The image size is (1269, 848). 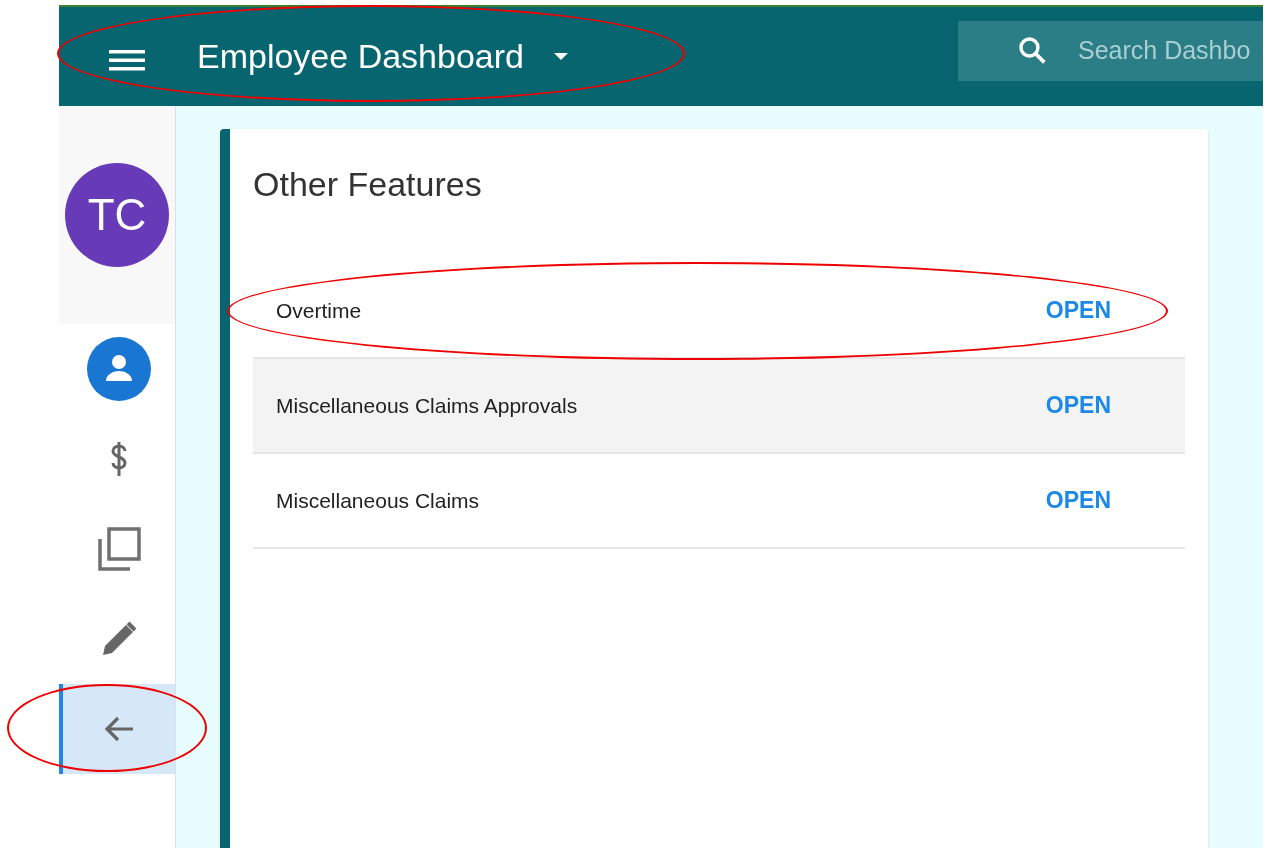 What do you see at coordinates (127, 59) in the screenshot?
I see `menu-icon` at bounding box center [127, 59].